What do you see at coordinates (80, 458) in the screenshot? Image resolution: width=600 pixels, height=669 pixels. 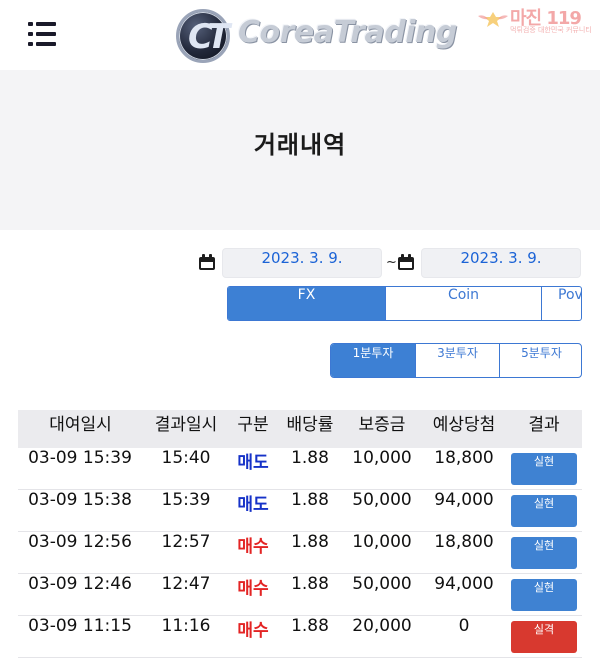 I see `rent-time-cell: 03-09 15:39` at bounding box center [80, 458].